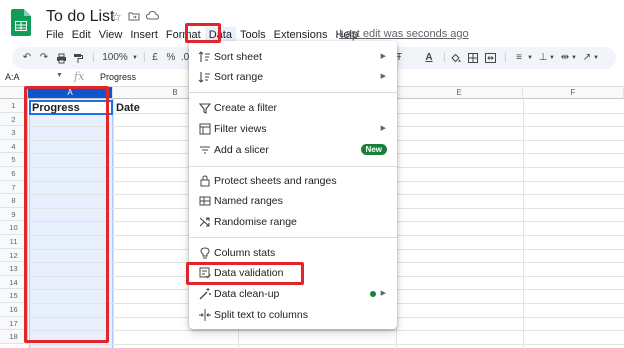 This screenshot has height=348, width=624. I want to click on sort-range-icon, so click(205, 77).